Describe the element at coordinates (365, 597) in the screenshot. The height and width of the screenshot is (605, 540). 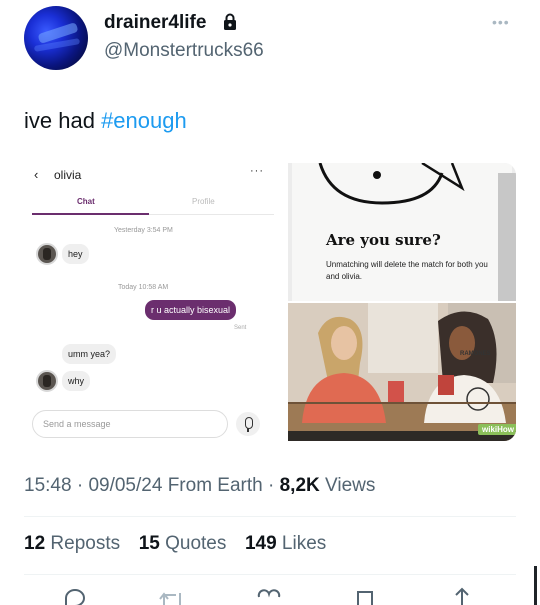
I see `bookmark-icon` at that location.